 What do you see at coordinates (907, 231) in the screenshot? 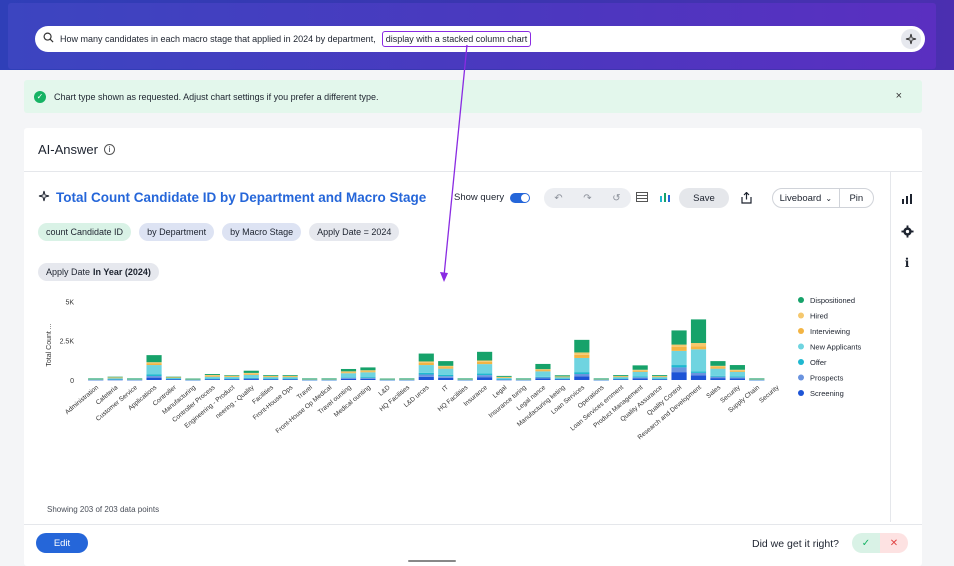
I see `gear-icon` at bounding box center [907, 231].